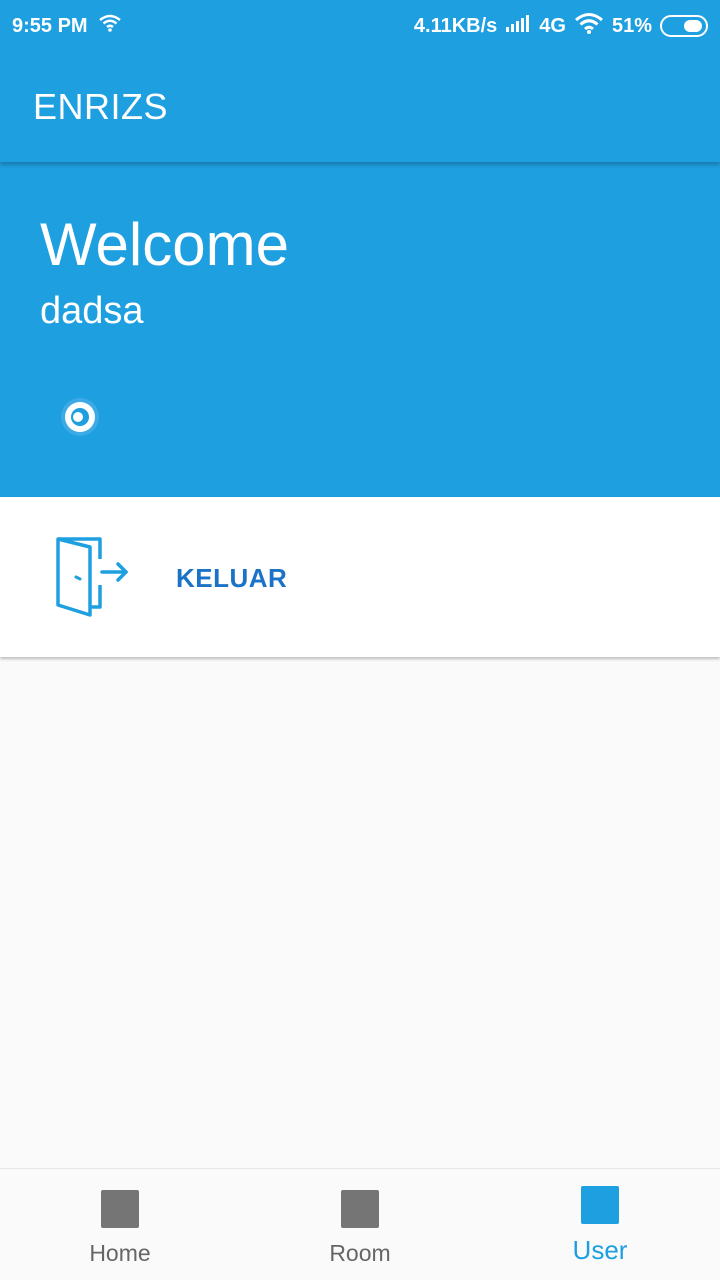  I want to click on logout-label: KELUAR, so click(232, 578).